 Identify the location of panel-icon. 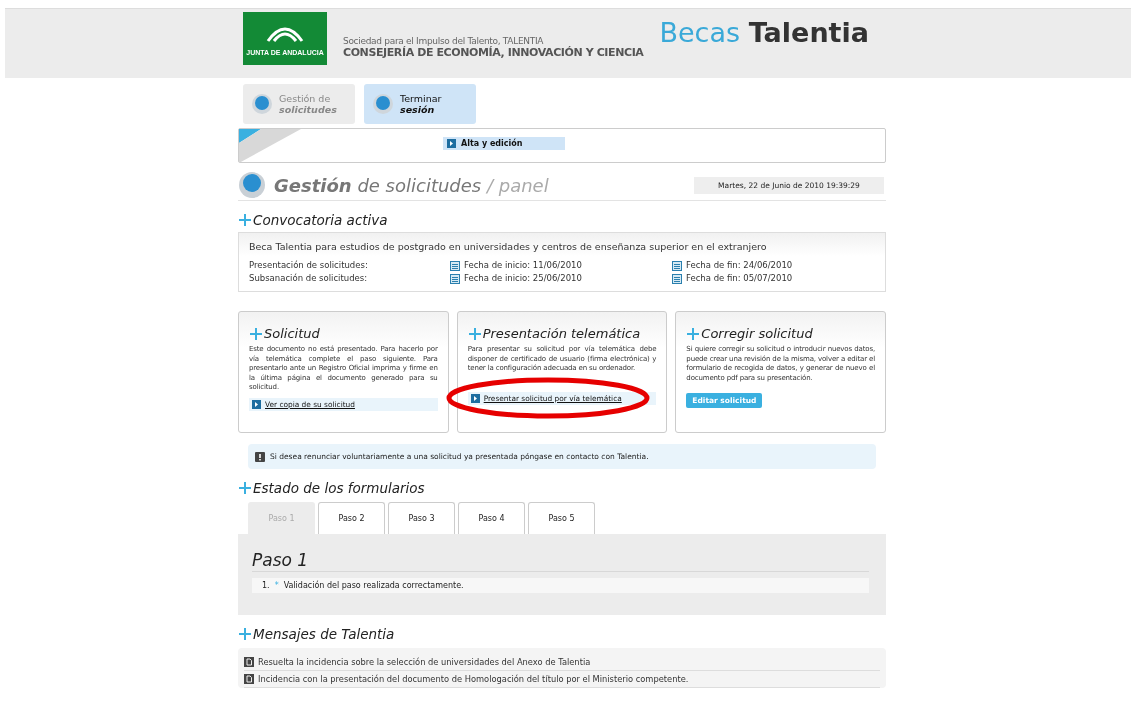
(252, 185).